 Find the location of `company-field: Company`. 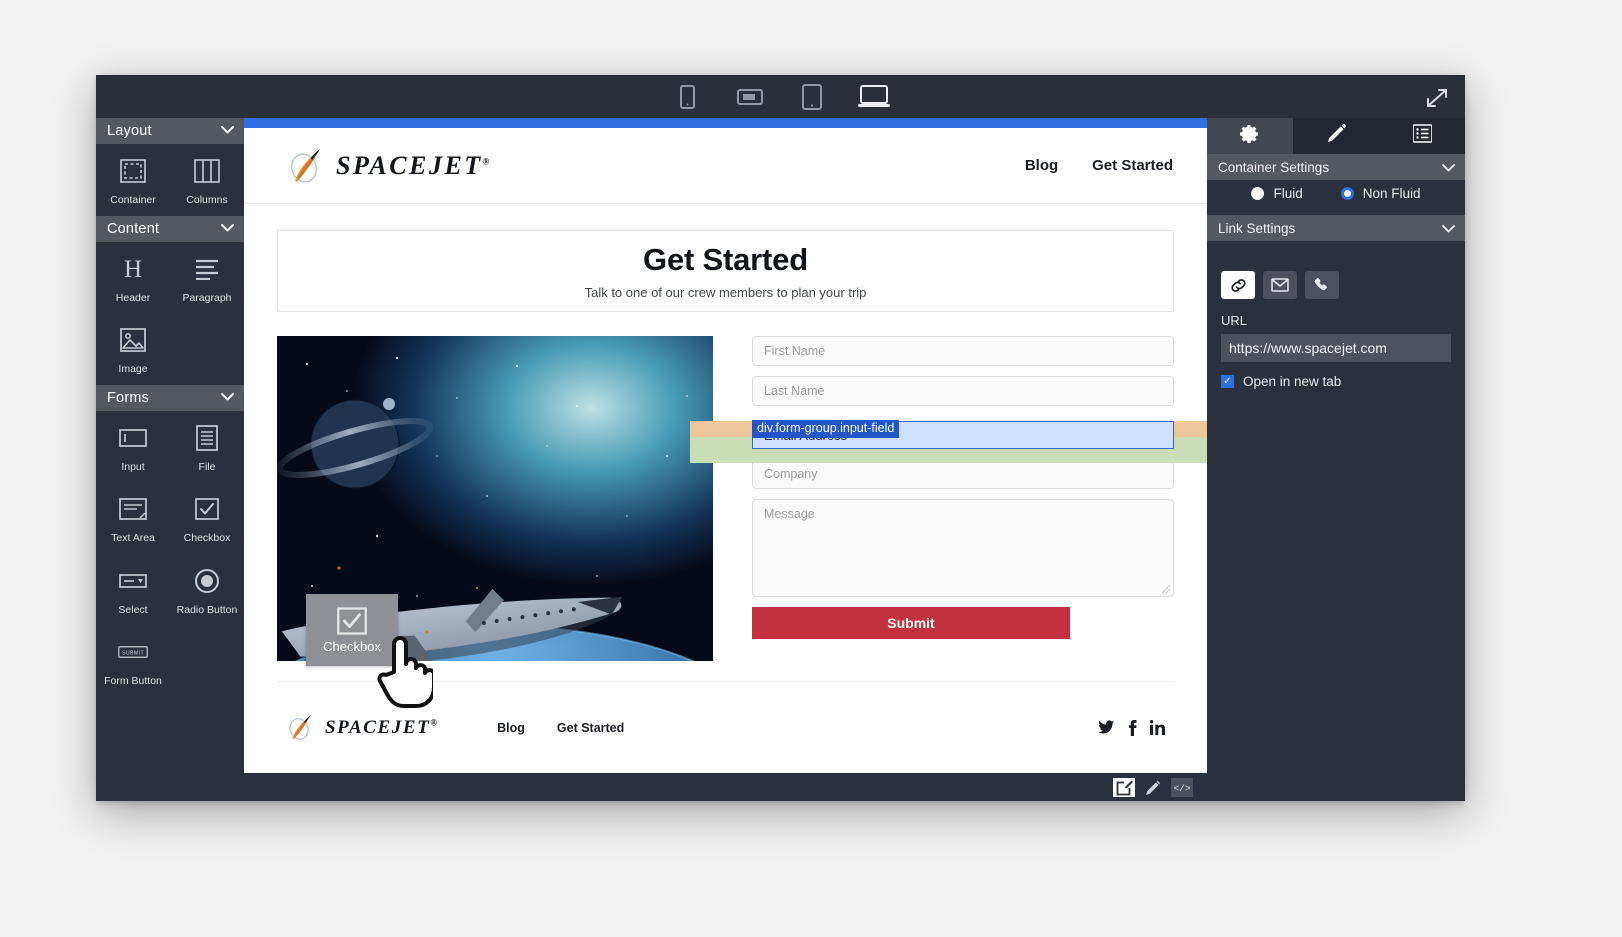

company-field: Company is located at coordinates (963, 474).